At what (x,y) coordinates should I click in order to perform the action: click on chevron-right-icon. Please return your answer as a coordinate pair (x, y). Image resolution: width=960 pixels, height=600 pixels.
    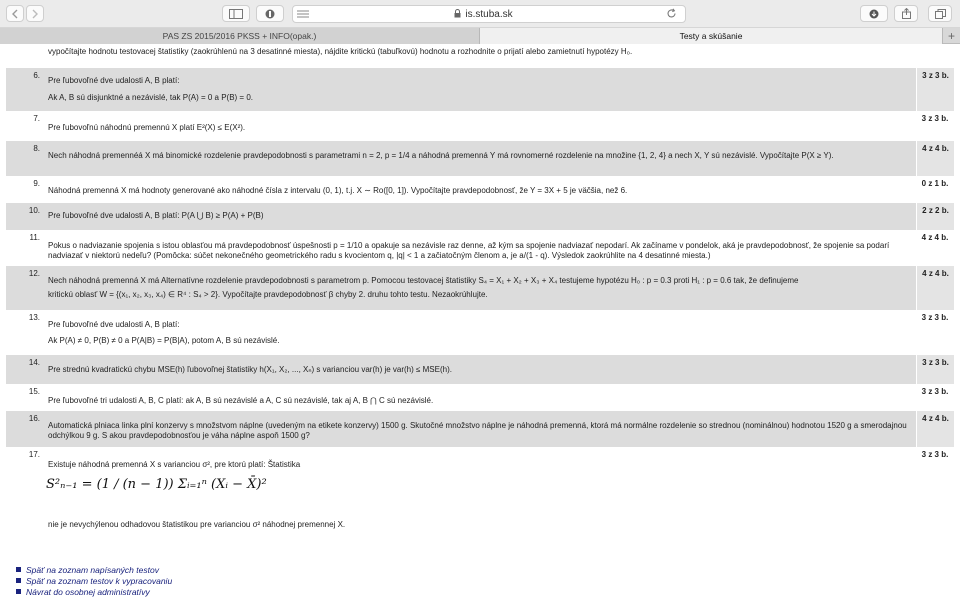
    Looking at the image, I should click on (35, 13).